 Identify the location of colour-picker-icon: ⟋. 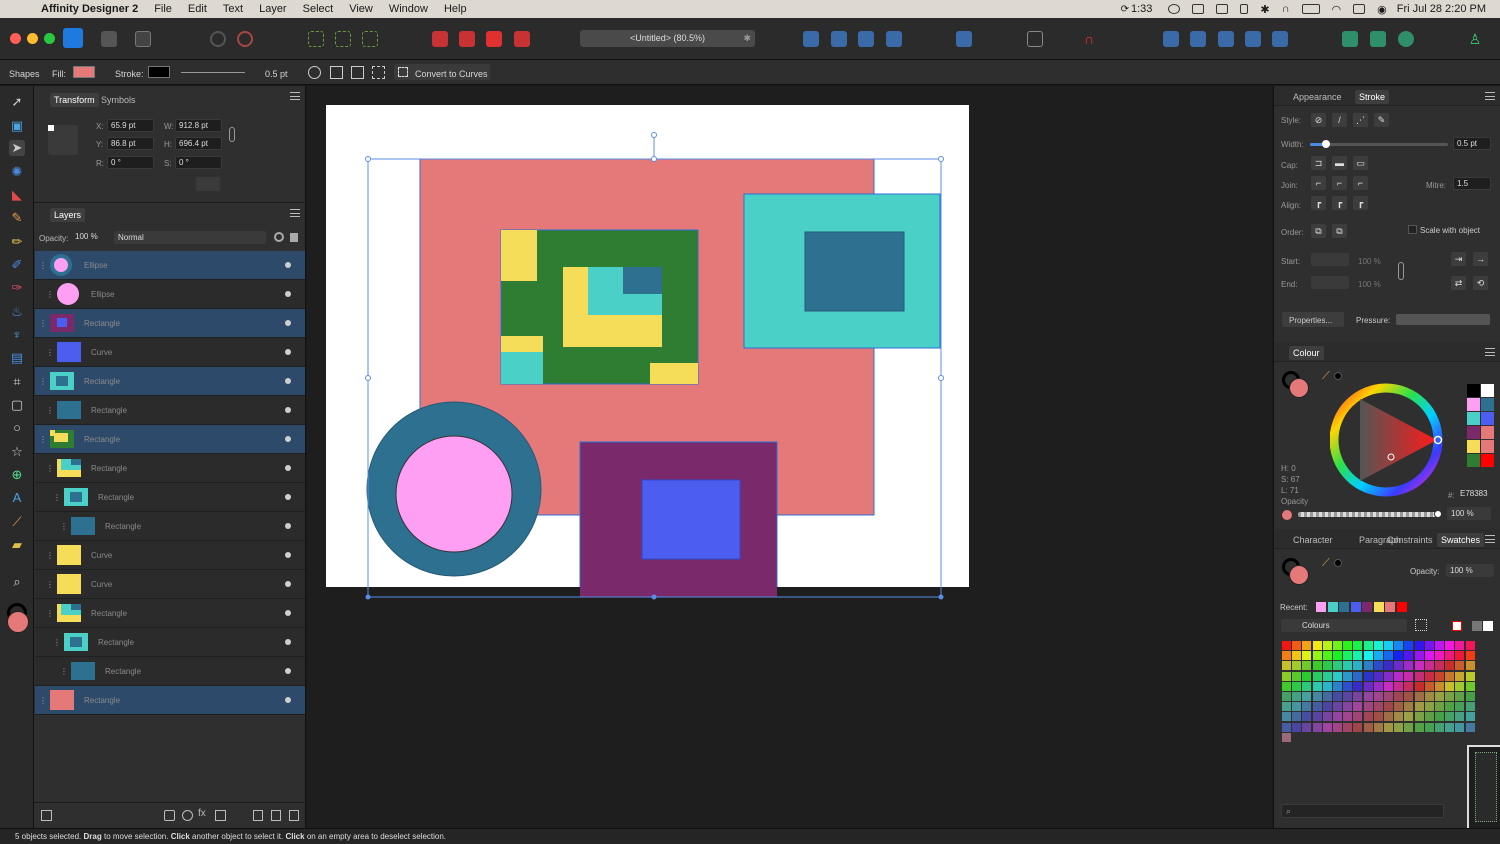
(1326, 376).